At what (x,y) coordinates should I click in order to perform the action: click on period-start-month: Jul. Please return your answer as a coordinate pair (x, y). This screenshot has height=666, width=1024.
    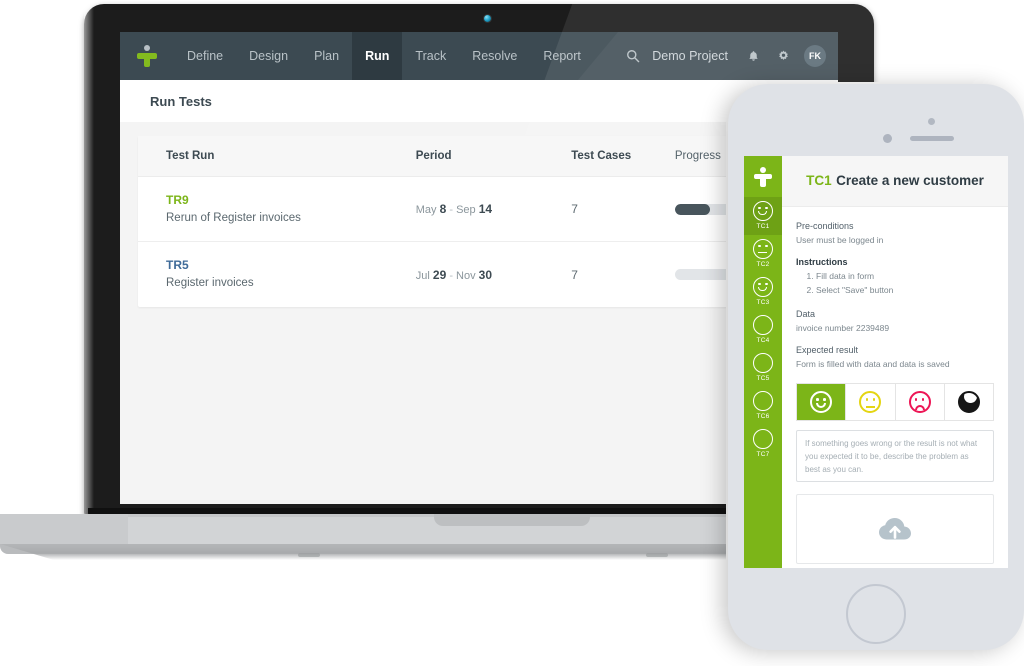
    Looking at the image, I should click on (422, 275).